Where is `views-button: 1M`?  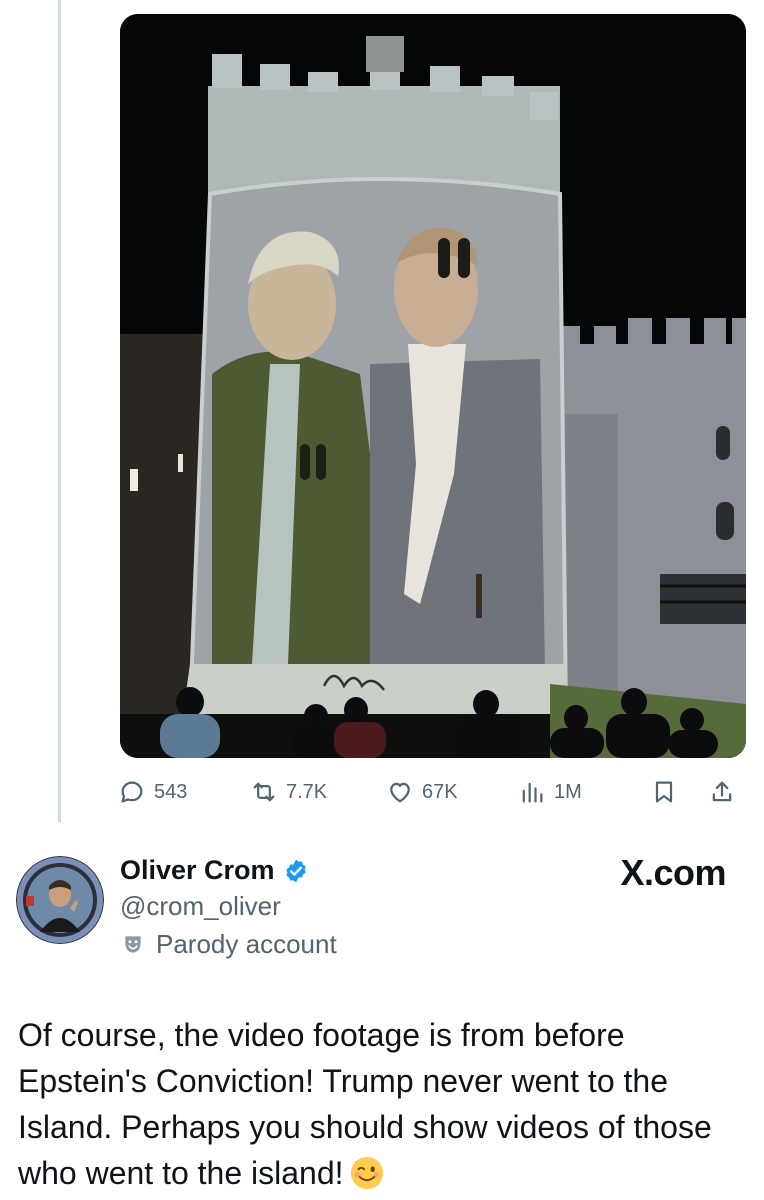 views-button: 1M is located at coordinates (550, 792).